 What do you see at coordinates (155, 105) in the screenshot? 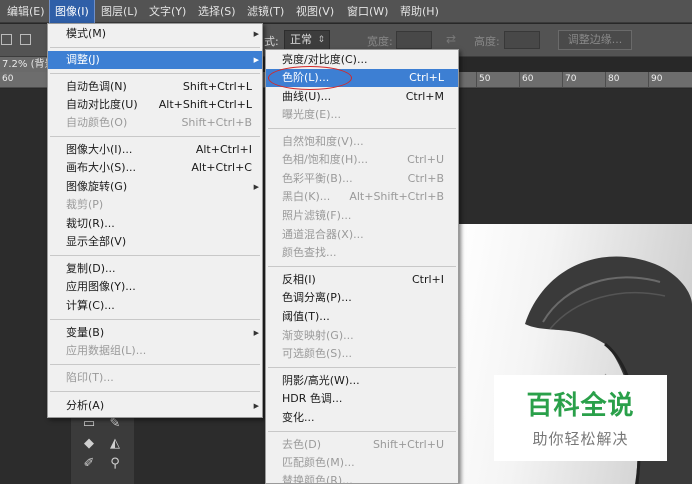
I see `menu-item-auto-contrast: 自动对比度(U) Alt+Shift+Ctrl+L` at bounding box center [155, 105].